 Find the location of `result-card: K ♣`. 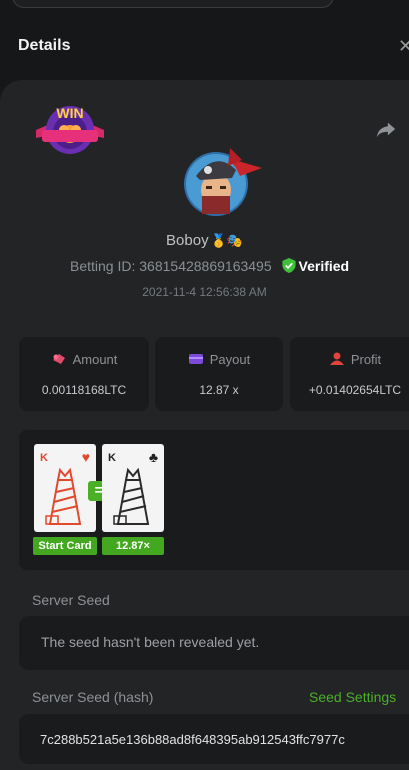

result-card: K ♣ is located at coordinates (133, 488).